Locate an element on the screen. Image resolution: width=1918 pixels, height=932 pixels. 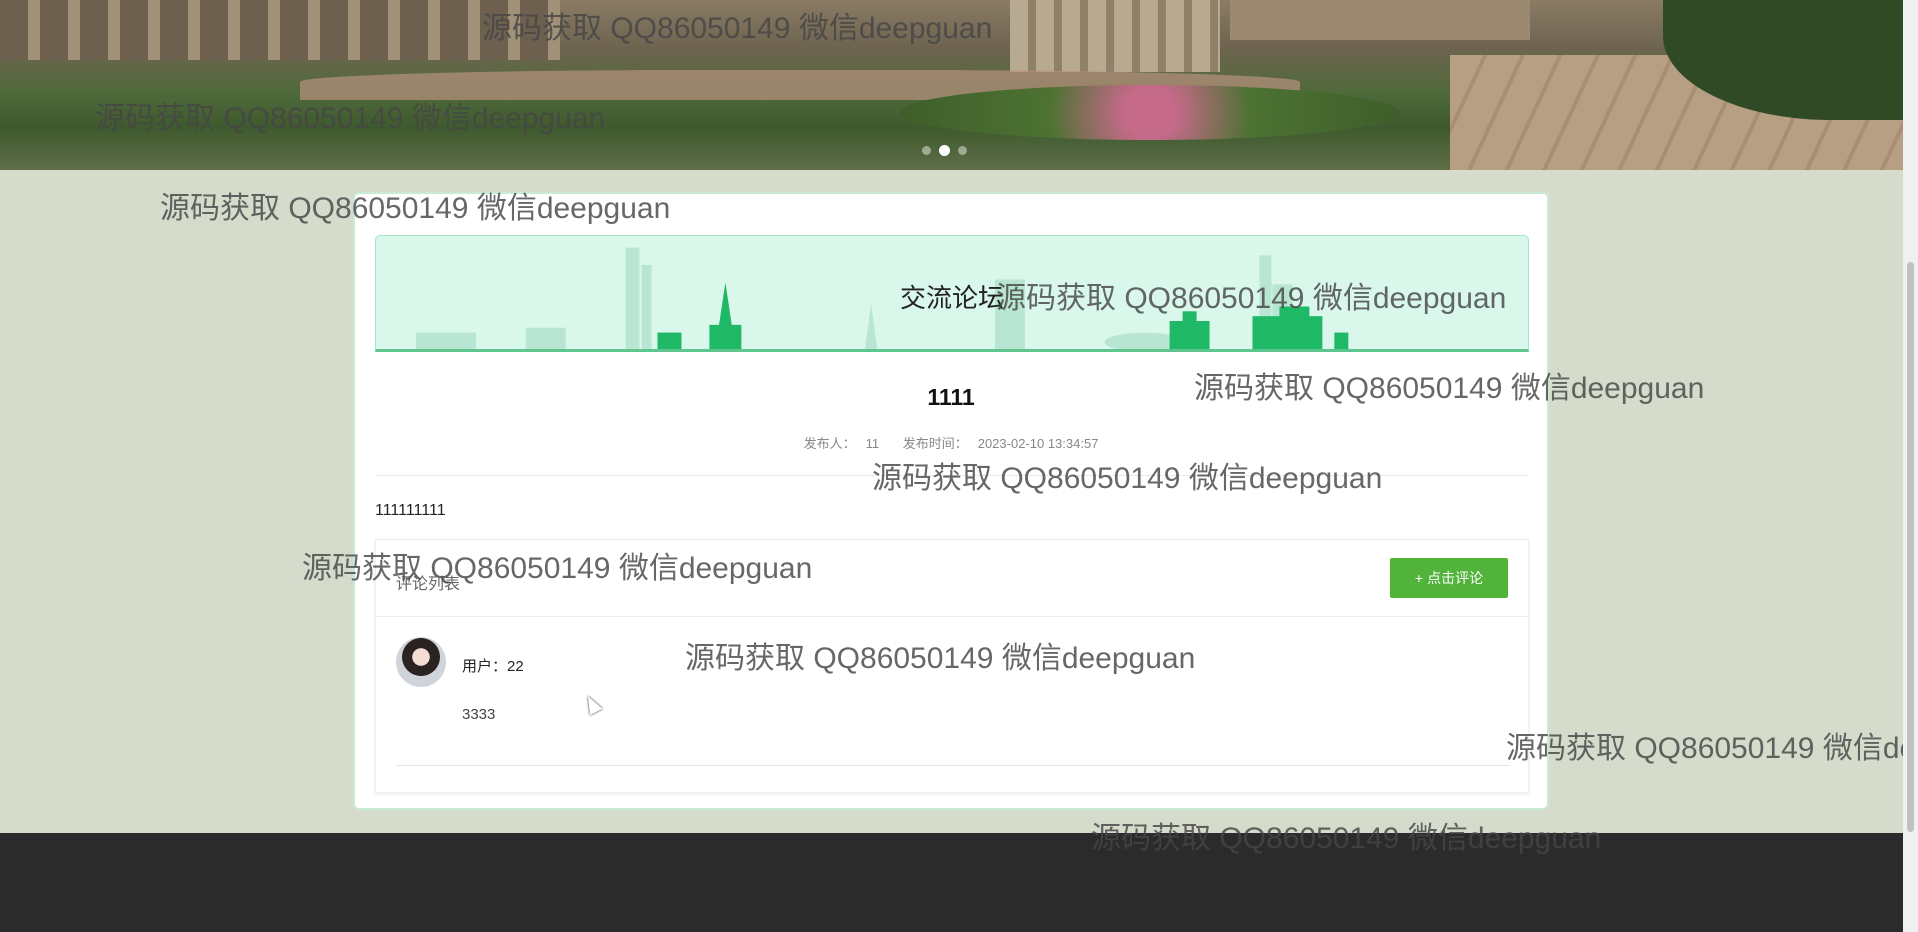
post-meta: 发布人： 11 发布时间： 2023-02-10 13:34:57 is located at coordinates (951, 442).